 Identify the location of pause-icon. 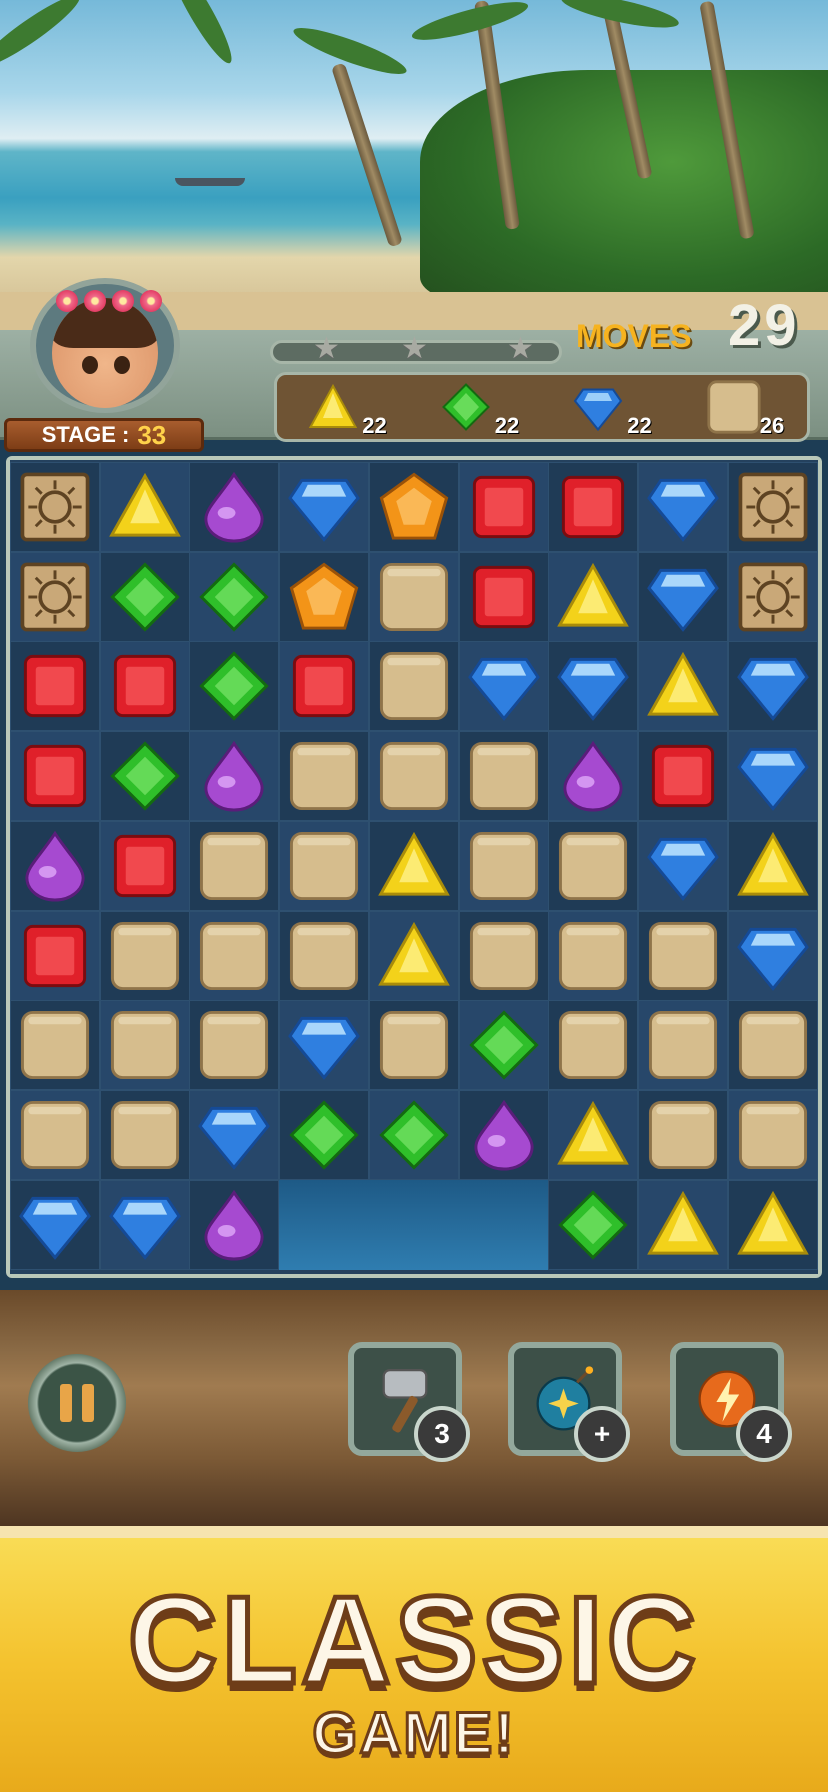
(66, 1403).